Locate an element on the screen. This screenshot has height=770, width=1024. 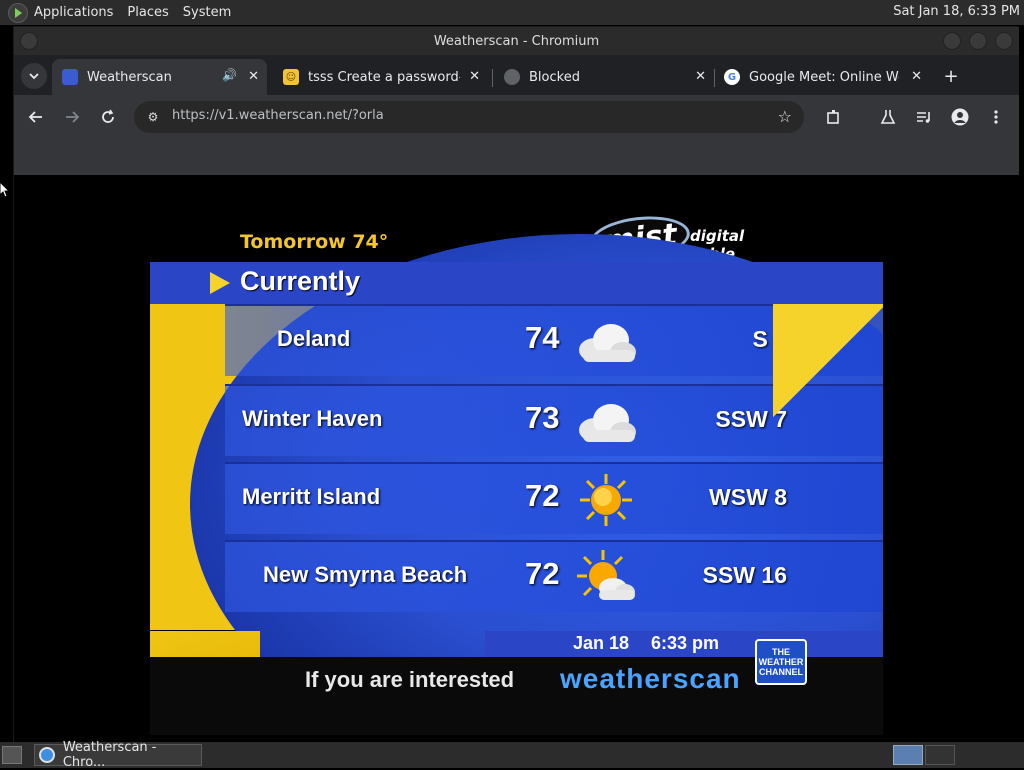
profile-button is located at coordinates (960, 117).